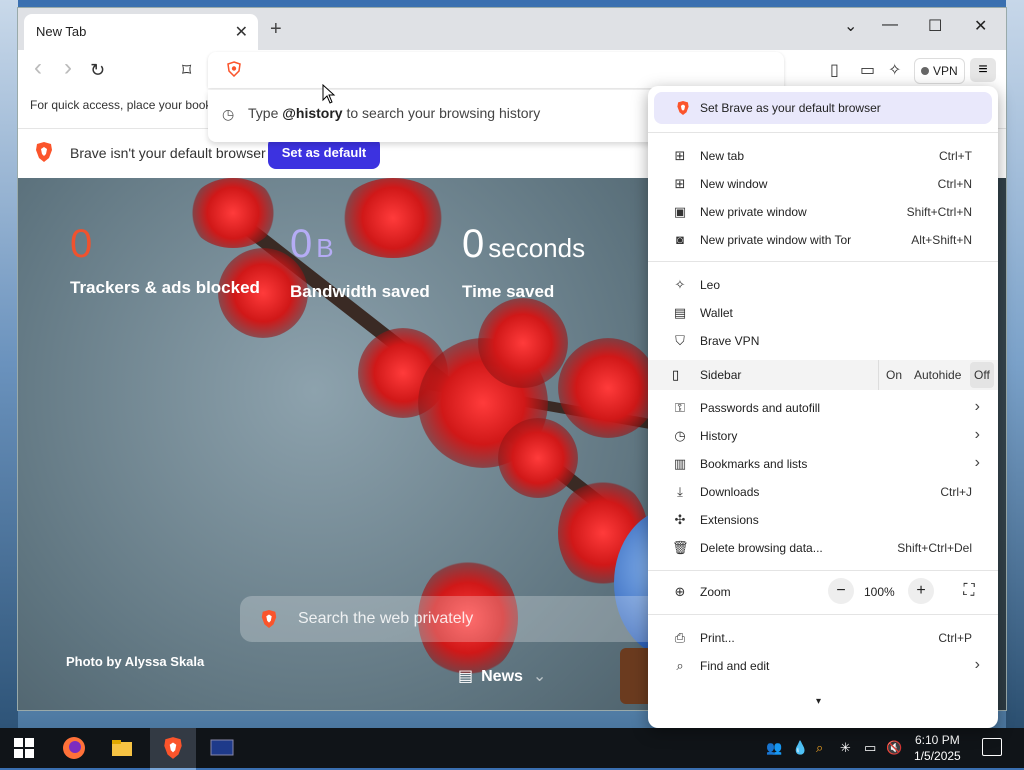 The image size is (1024, 770). I want to click on set-default-browser-item: Set Brave as your default browser, so click(823, 108).